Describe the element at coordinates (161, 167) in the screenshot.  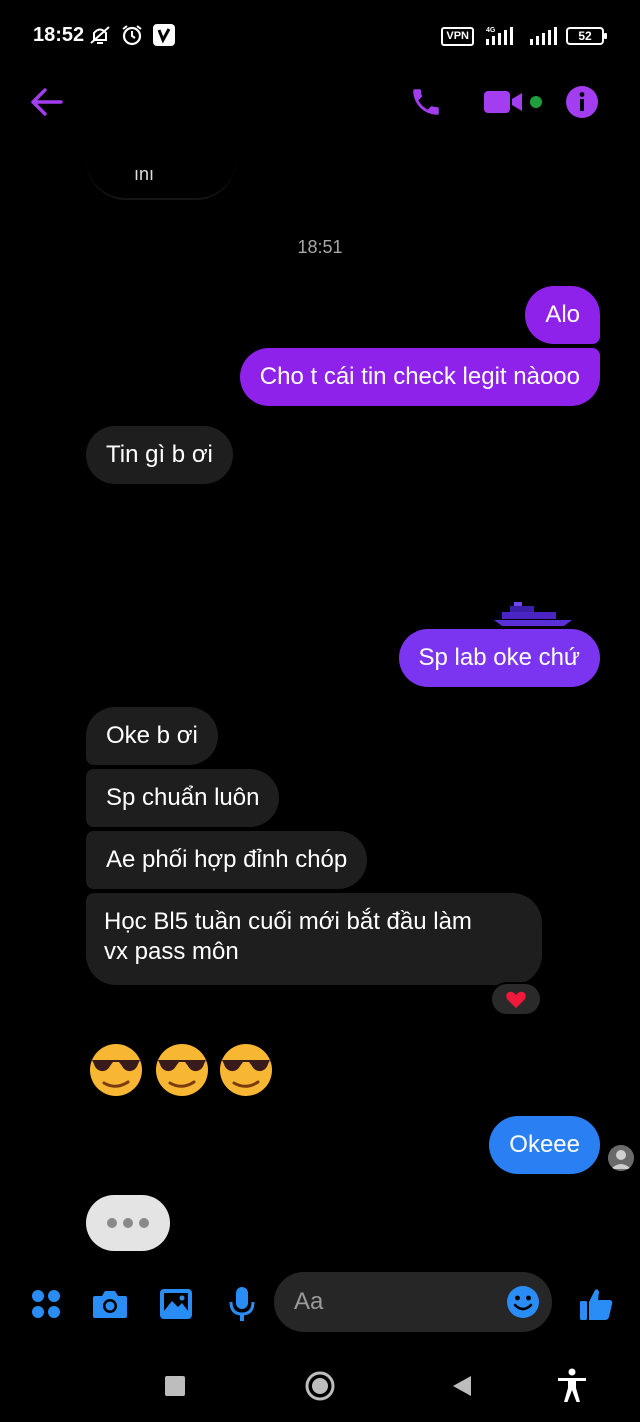
I see `contact-avatar-partial: ını` at that location.